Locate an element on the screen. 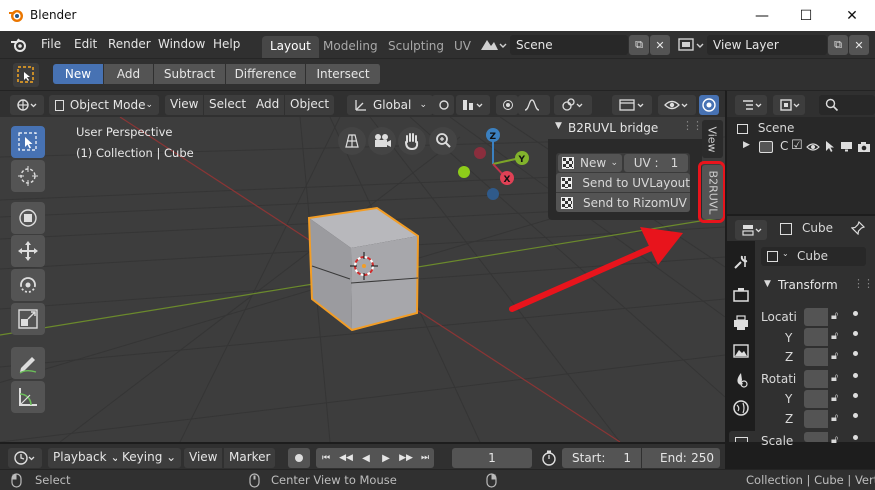 The image size is (875, 490). jump-start-button: ⏮ is located at coordinates (326, 458).